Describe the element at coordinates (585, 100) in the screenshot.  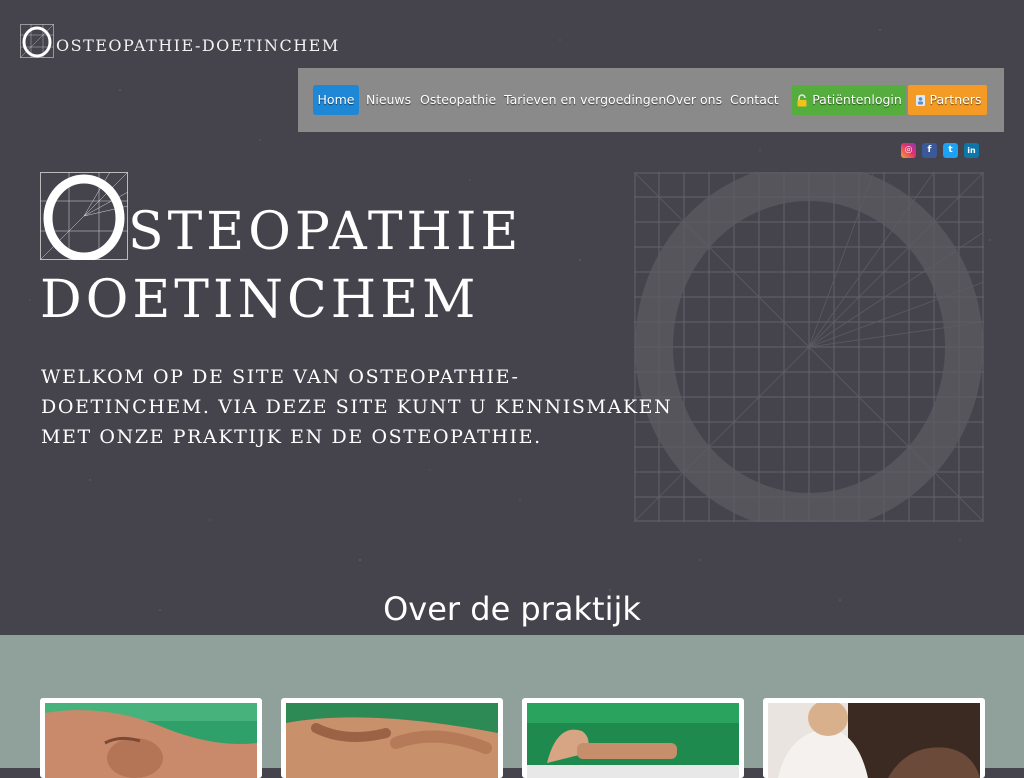
I see `nav-tarieven: Tarieven en vergoedingen` at that location.